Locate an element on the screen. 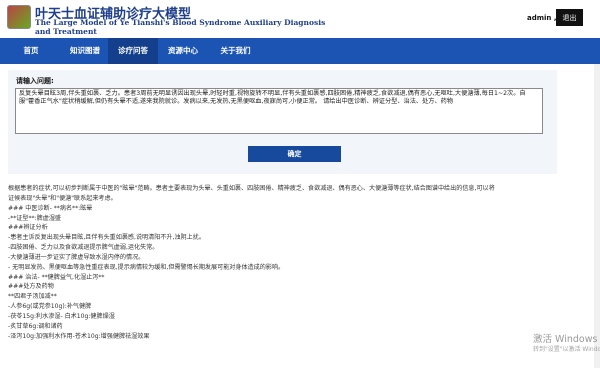 The width and height of the screenshot is (600, 368). answer-line: -患者主诉反复出现头晕目眩,且伴有头重如裹感,说明清阳不升,浊阴上扰。 is located at coordinates (106, 238).